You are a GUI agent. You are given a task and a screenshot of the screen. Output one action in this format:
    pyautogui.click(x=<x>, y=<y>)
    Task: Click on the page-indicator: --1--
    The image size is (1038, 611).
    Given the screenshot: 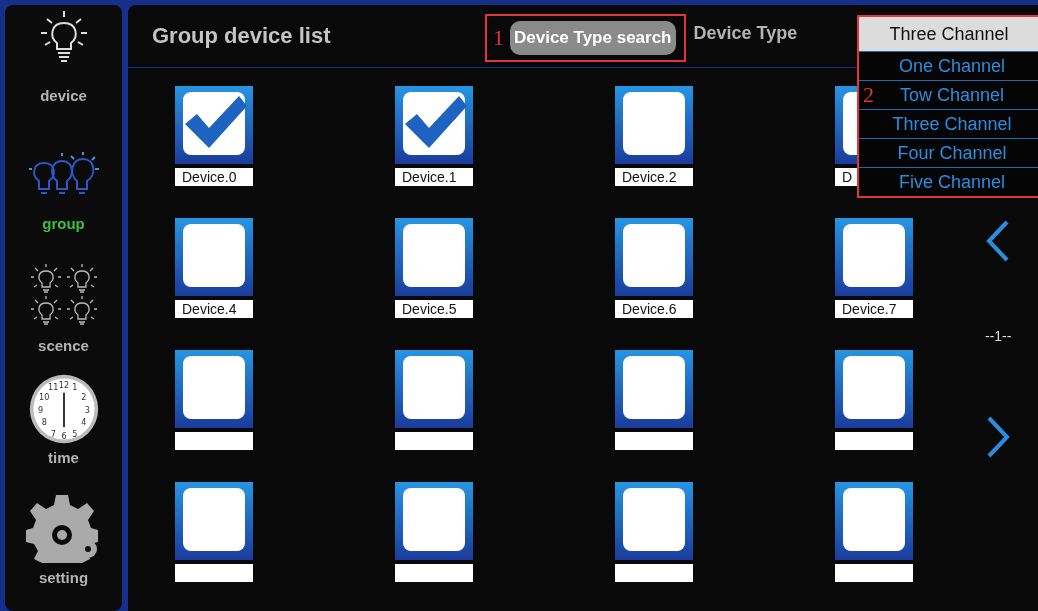 What is the action you would take?
    pyautogui.click(x=998, y=336)
    